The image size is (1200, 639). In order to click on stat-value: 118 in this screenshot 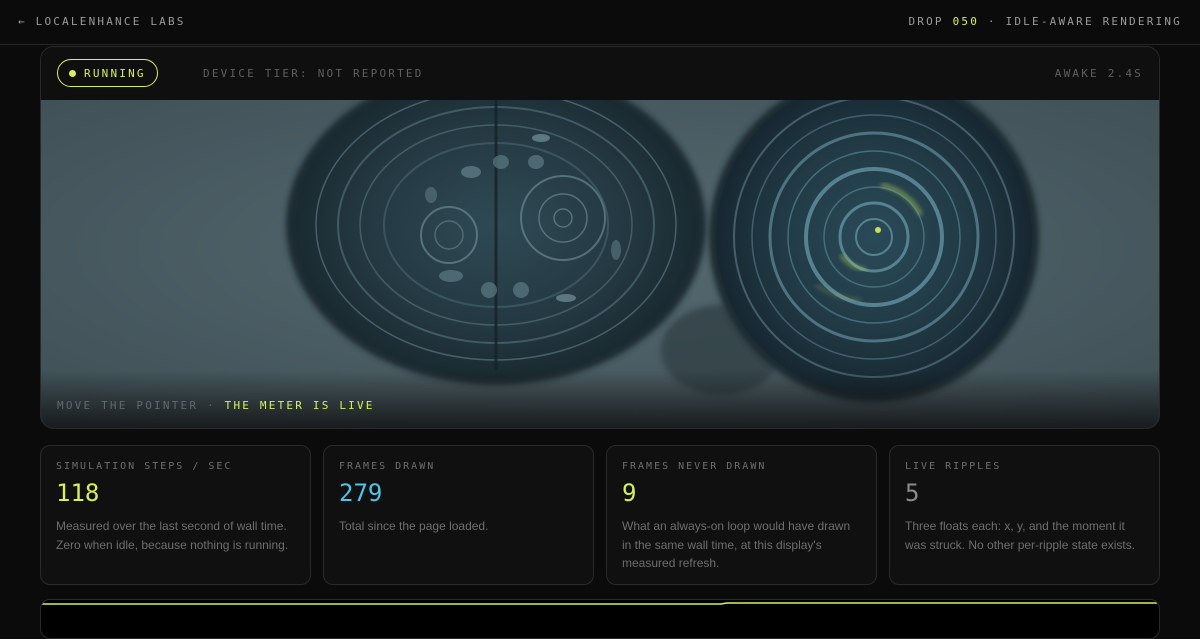, I will do `click(78, 493)`.